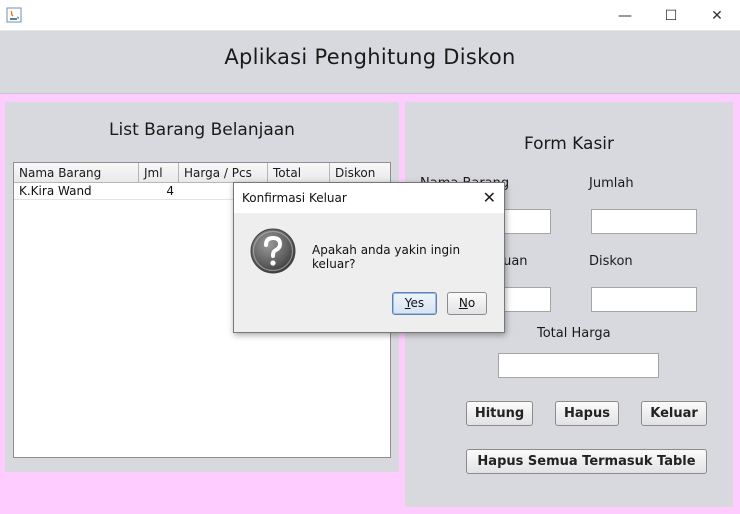  I want to click on cell-jml: 4, so click(170, 191).